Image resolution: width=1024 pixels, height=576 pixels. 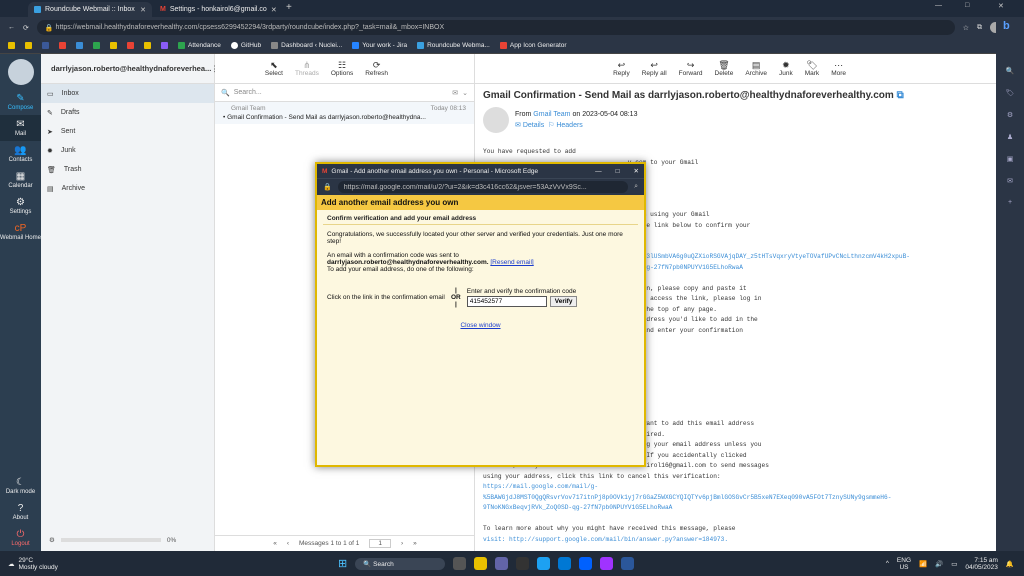 I want to click on page-input: 1, so click(x=380, y=543).